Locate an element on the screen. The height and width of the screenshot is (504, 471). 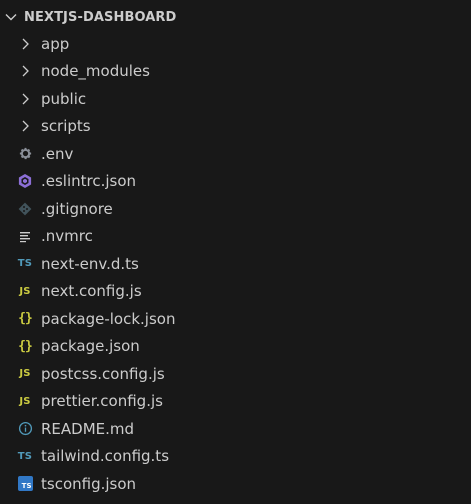
tree-item-folder-public: public is located at coordinates (235, 99).